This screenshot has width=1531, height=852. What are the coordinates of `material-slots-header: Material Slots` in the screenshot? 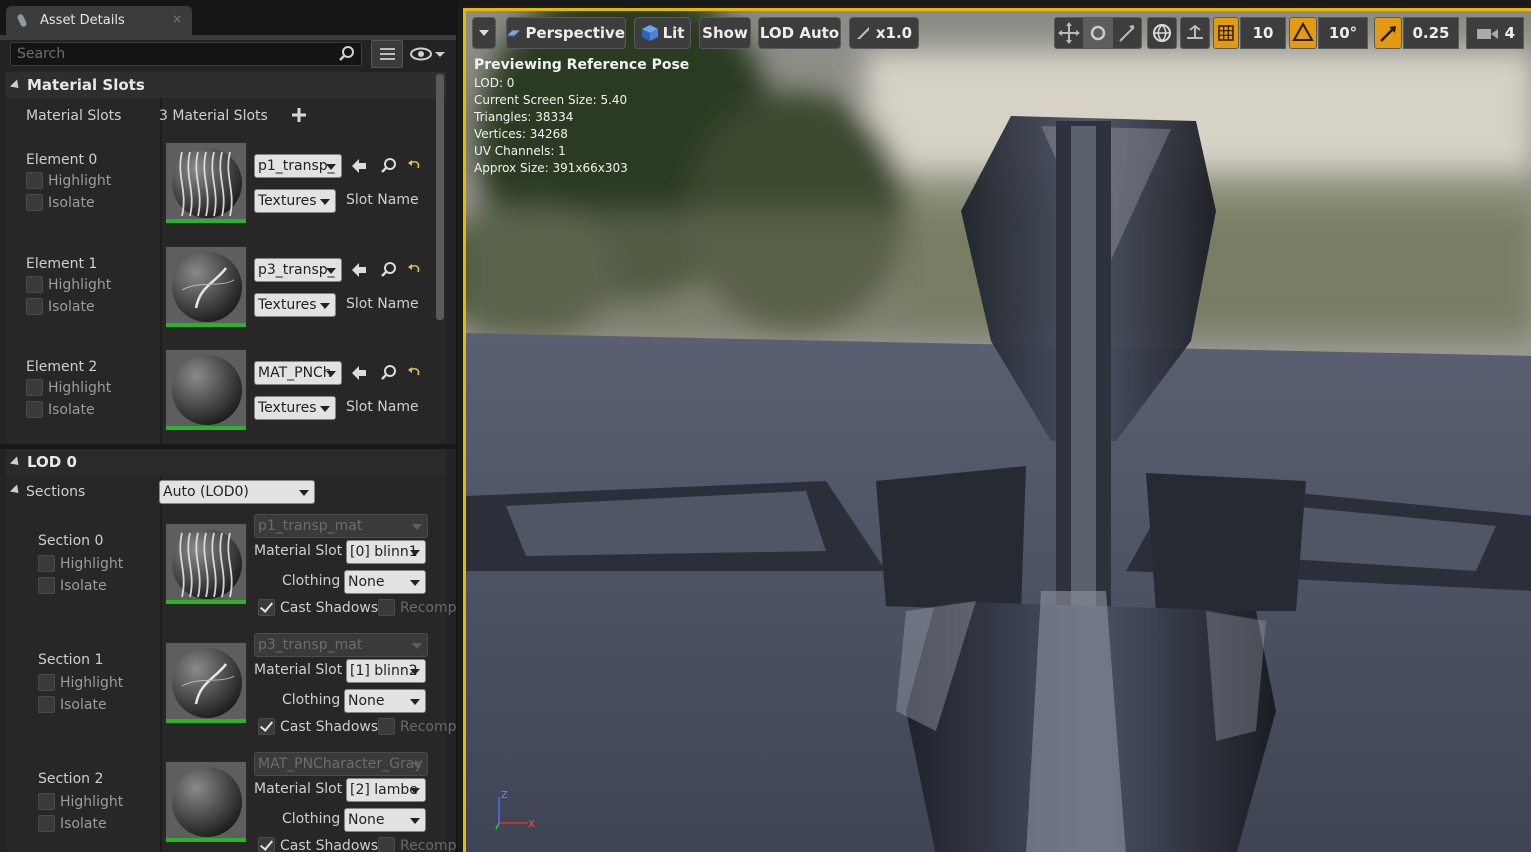 It's located at (86, 85).